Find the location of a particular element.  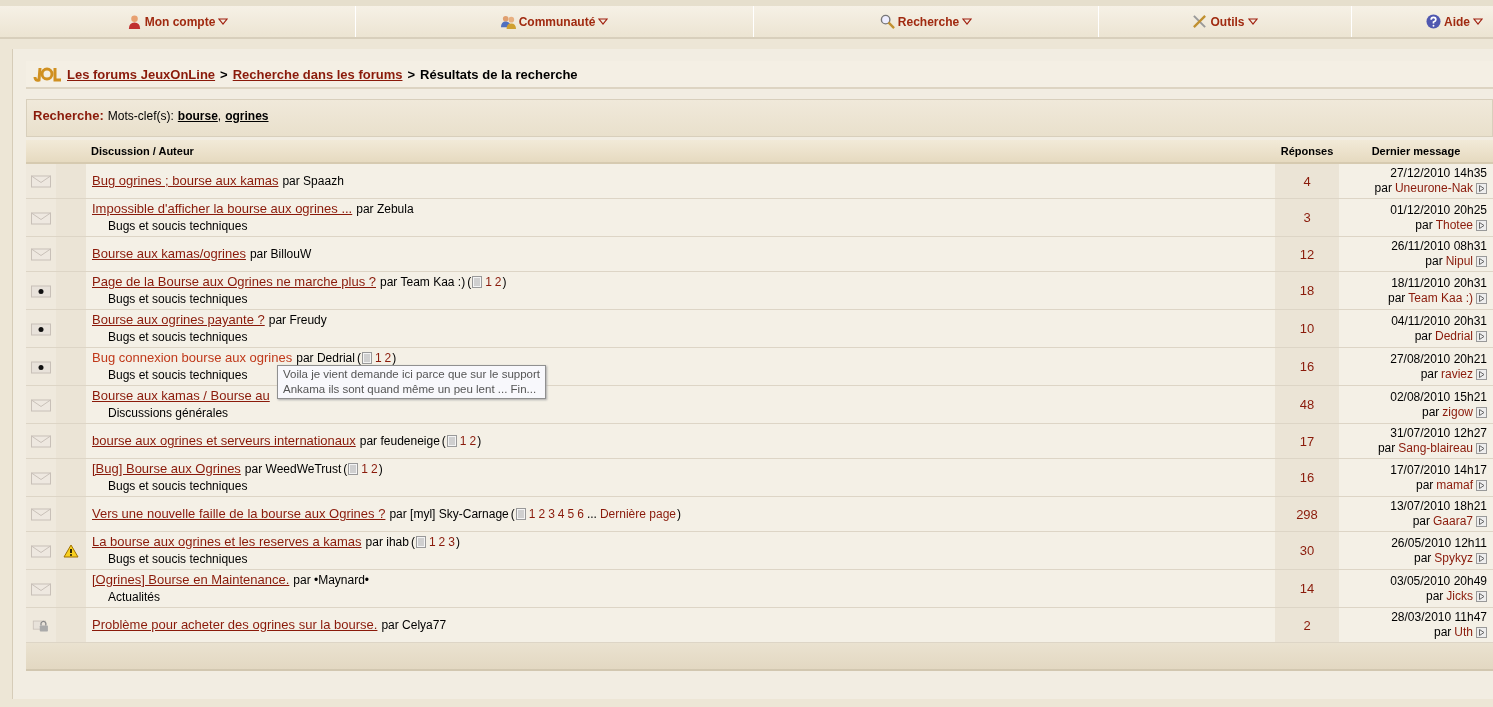

topic-link: Page de la Bourse aux Ogrines ne marche plus ? is located at coordinates (234, 282).